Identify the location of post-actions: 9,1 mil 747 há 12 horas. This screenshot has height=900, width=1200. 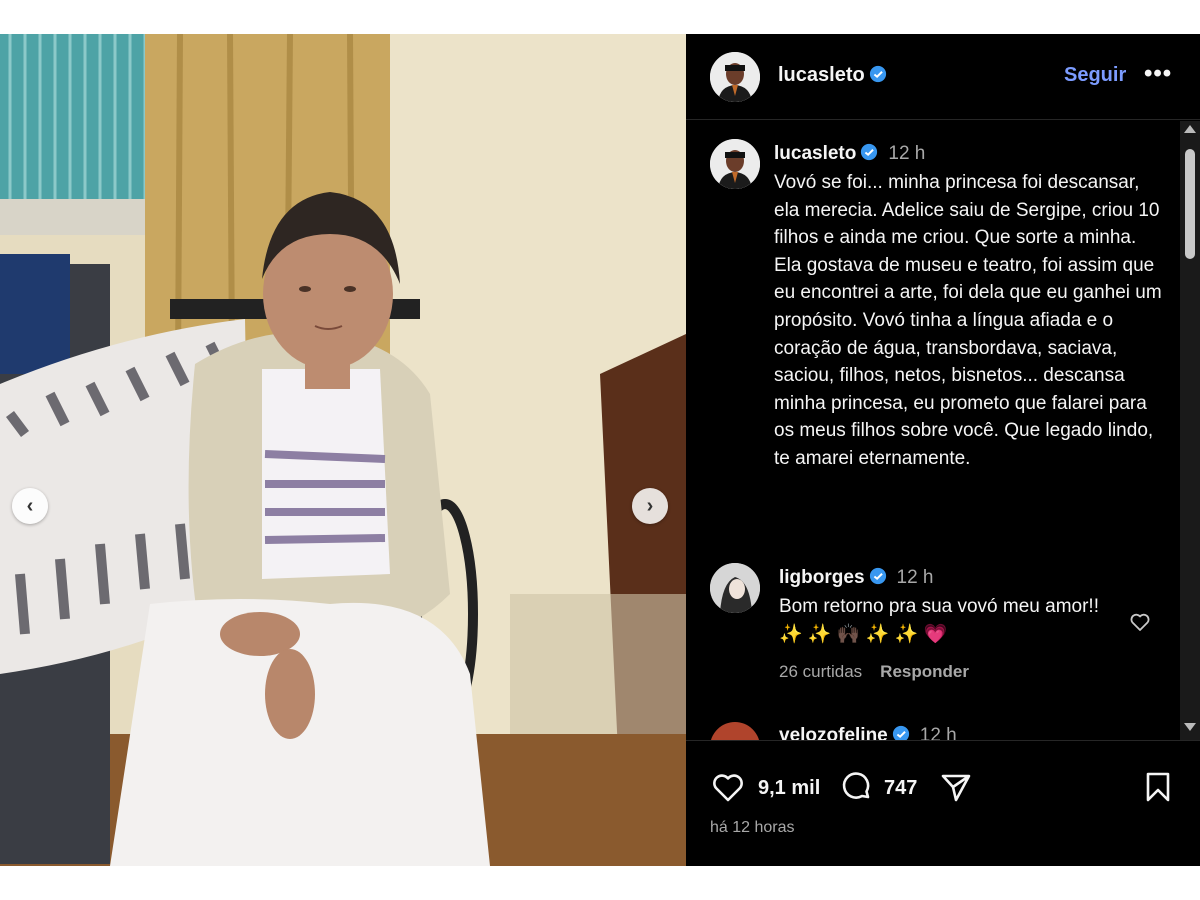
(943, 803).